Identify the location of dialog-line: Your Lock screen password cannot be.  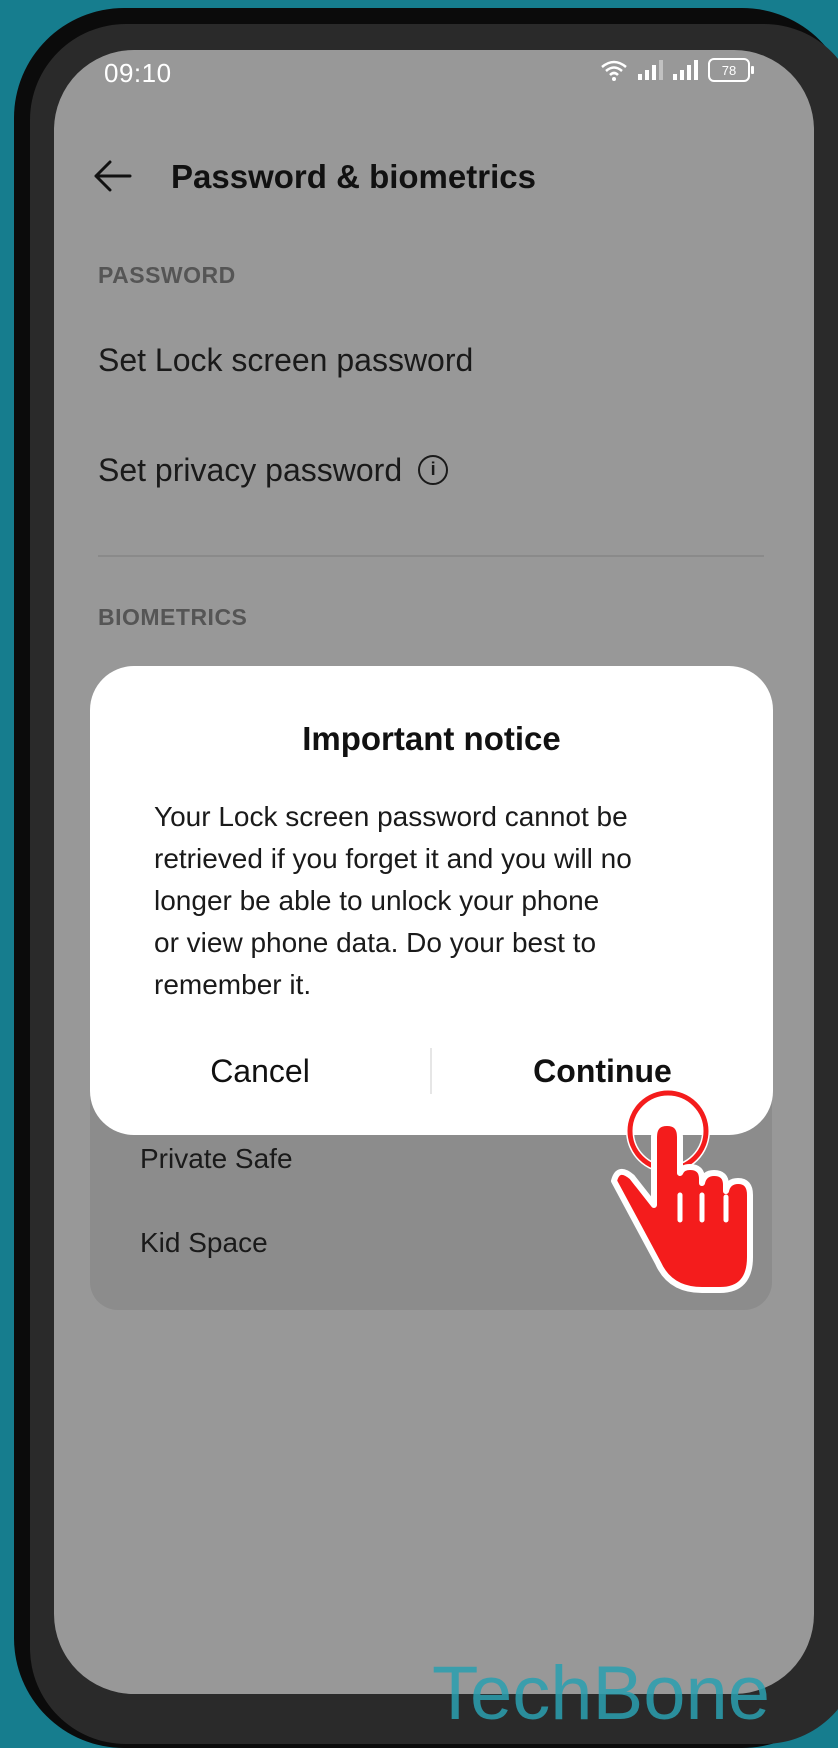
(391, 816).